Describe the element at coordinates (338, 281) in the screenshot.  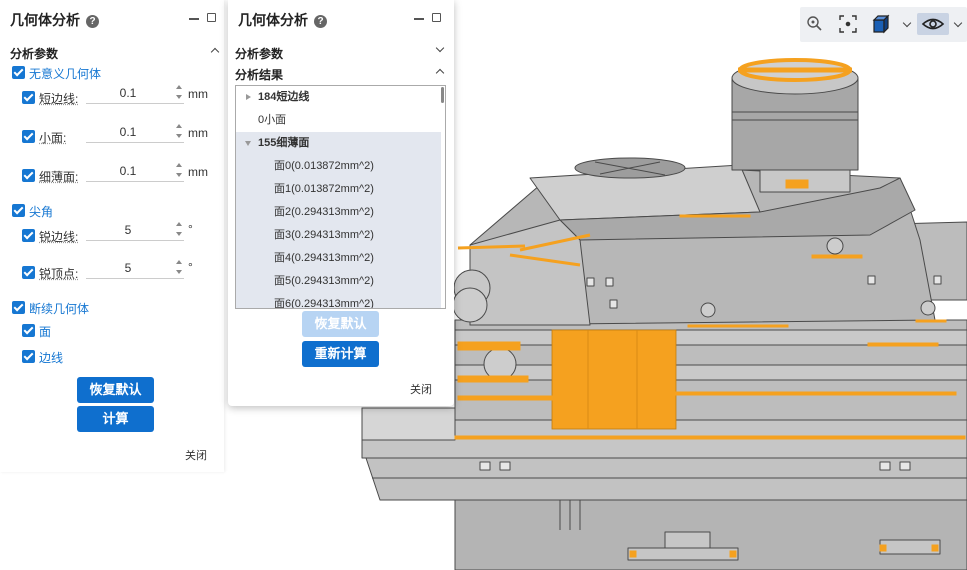
I see `tree-leaf: 面5(0.294313mm^2)` at that location.